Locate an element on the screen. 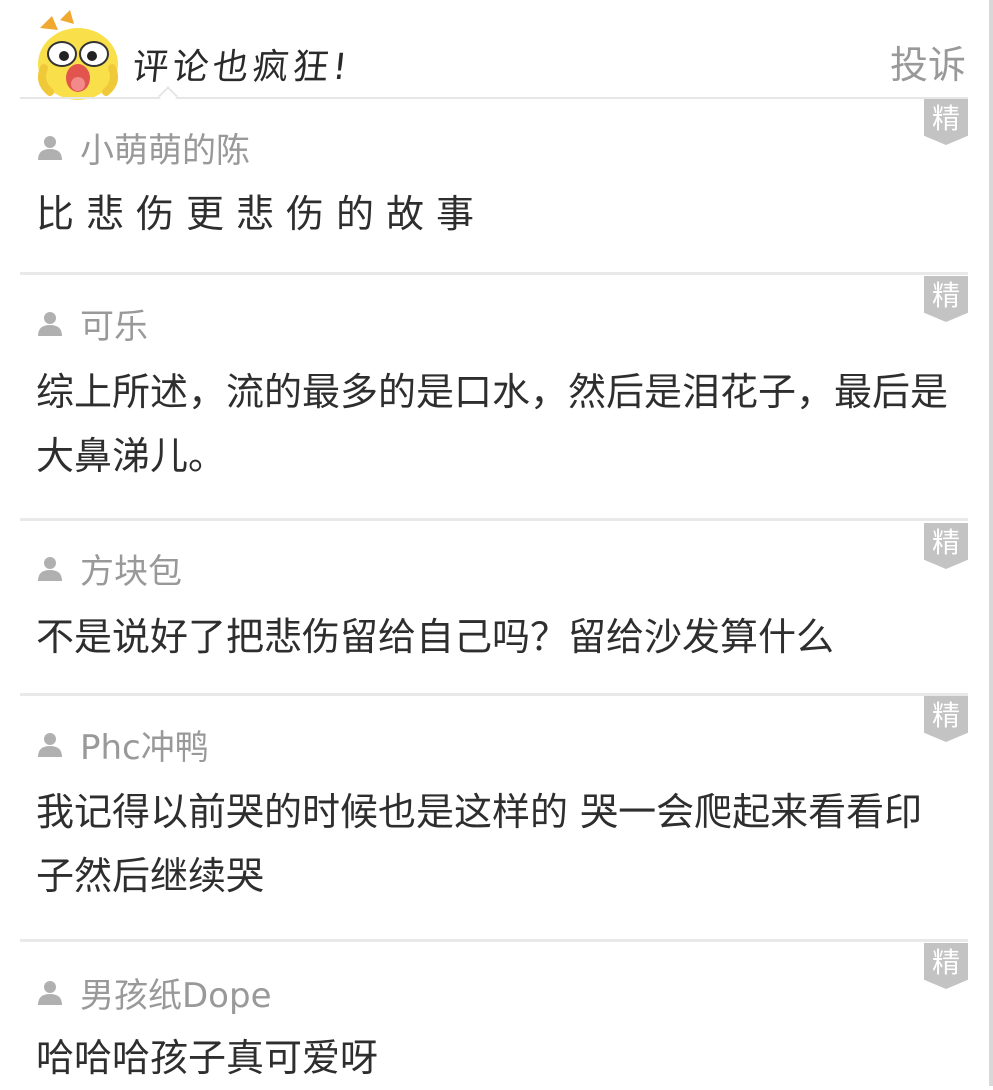 Image resolution: width=993 pixels, height=1090 pixels. comment-user-row: 小萌萌的陈 is located at coordinates (143, 148).